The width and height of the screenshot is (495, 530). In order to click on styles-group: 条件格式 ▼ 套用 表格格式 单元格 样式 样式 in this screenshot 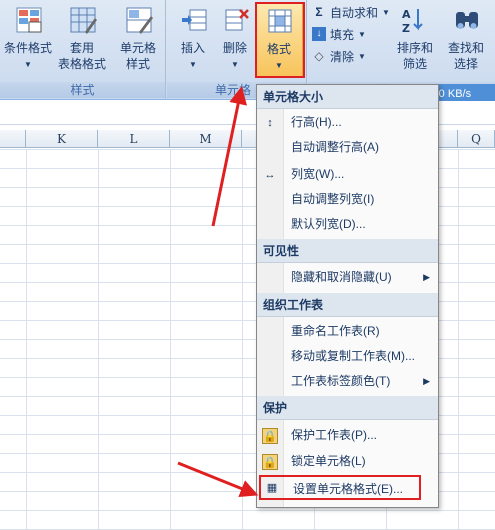, I will do `click(83, 50)`.